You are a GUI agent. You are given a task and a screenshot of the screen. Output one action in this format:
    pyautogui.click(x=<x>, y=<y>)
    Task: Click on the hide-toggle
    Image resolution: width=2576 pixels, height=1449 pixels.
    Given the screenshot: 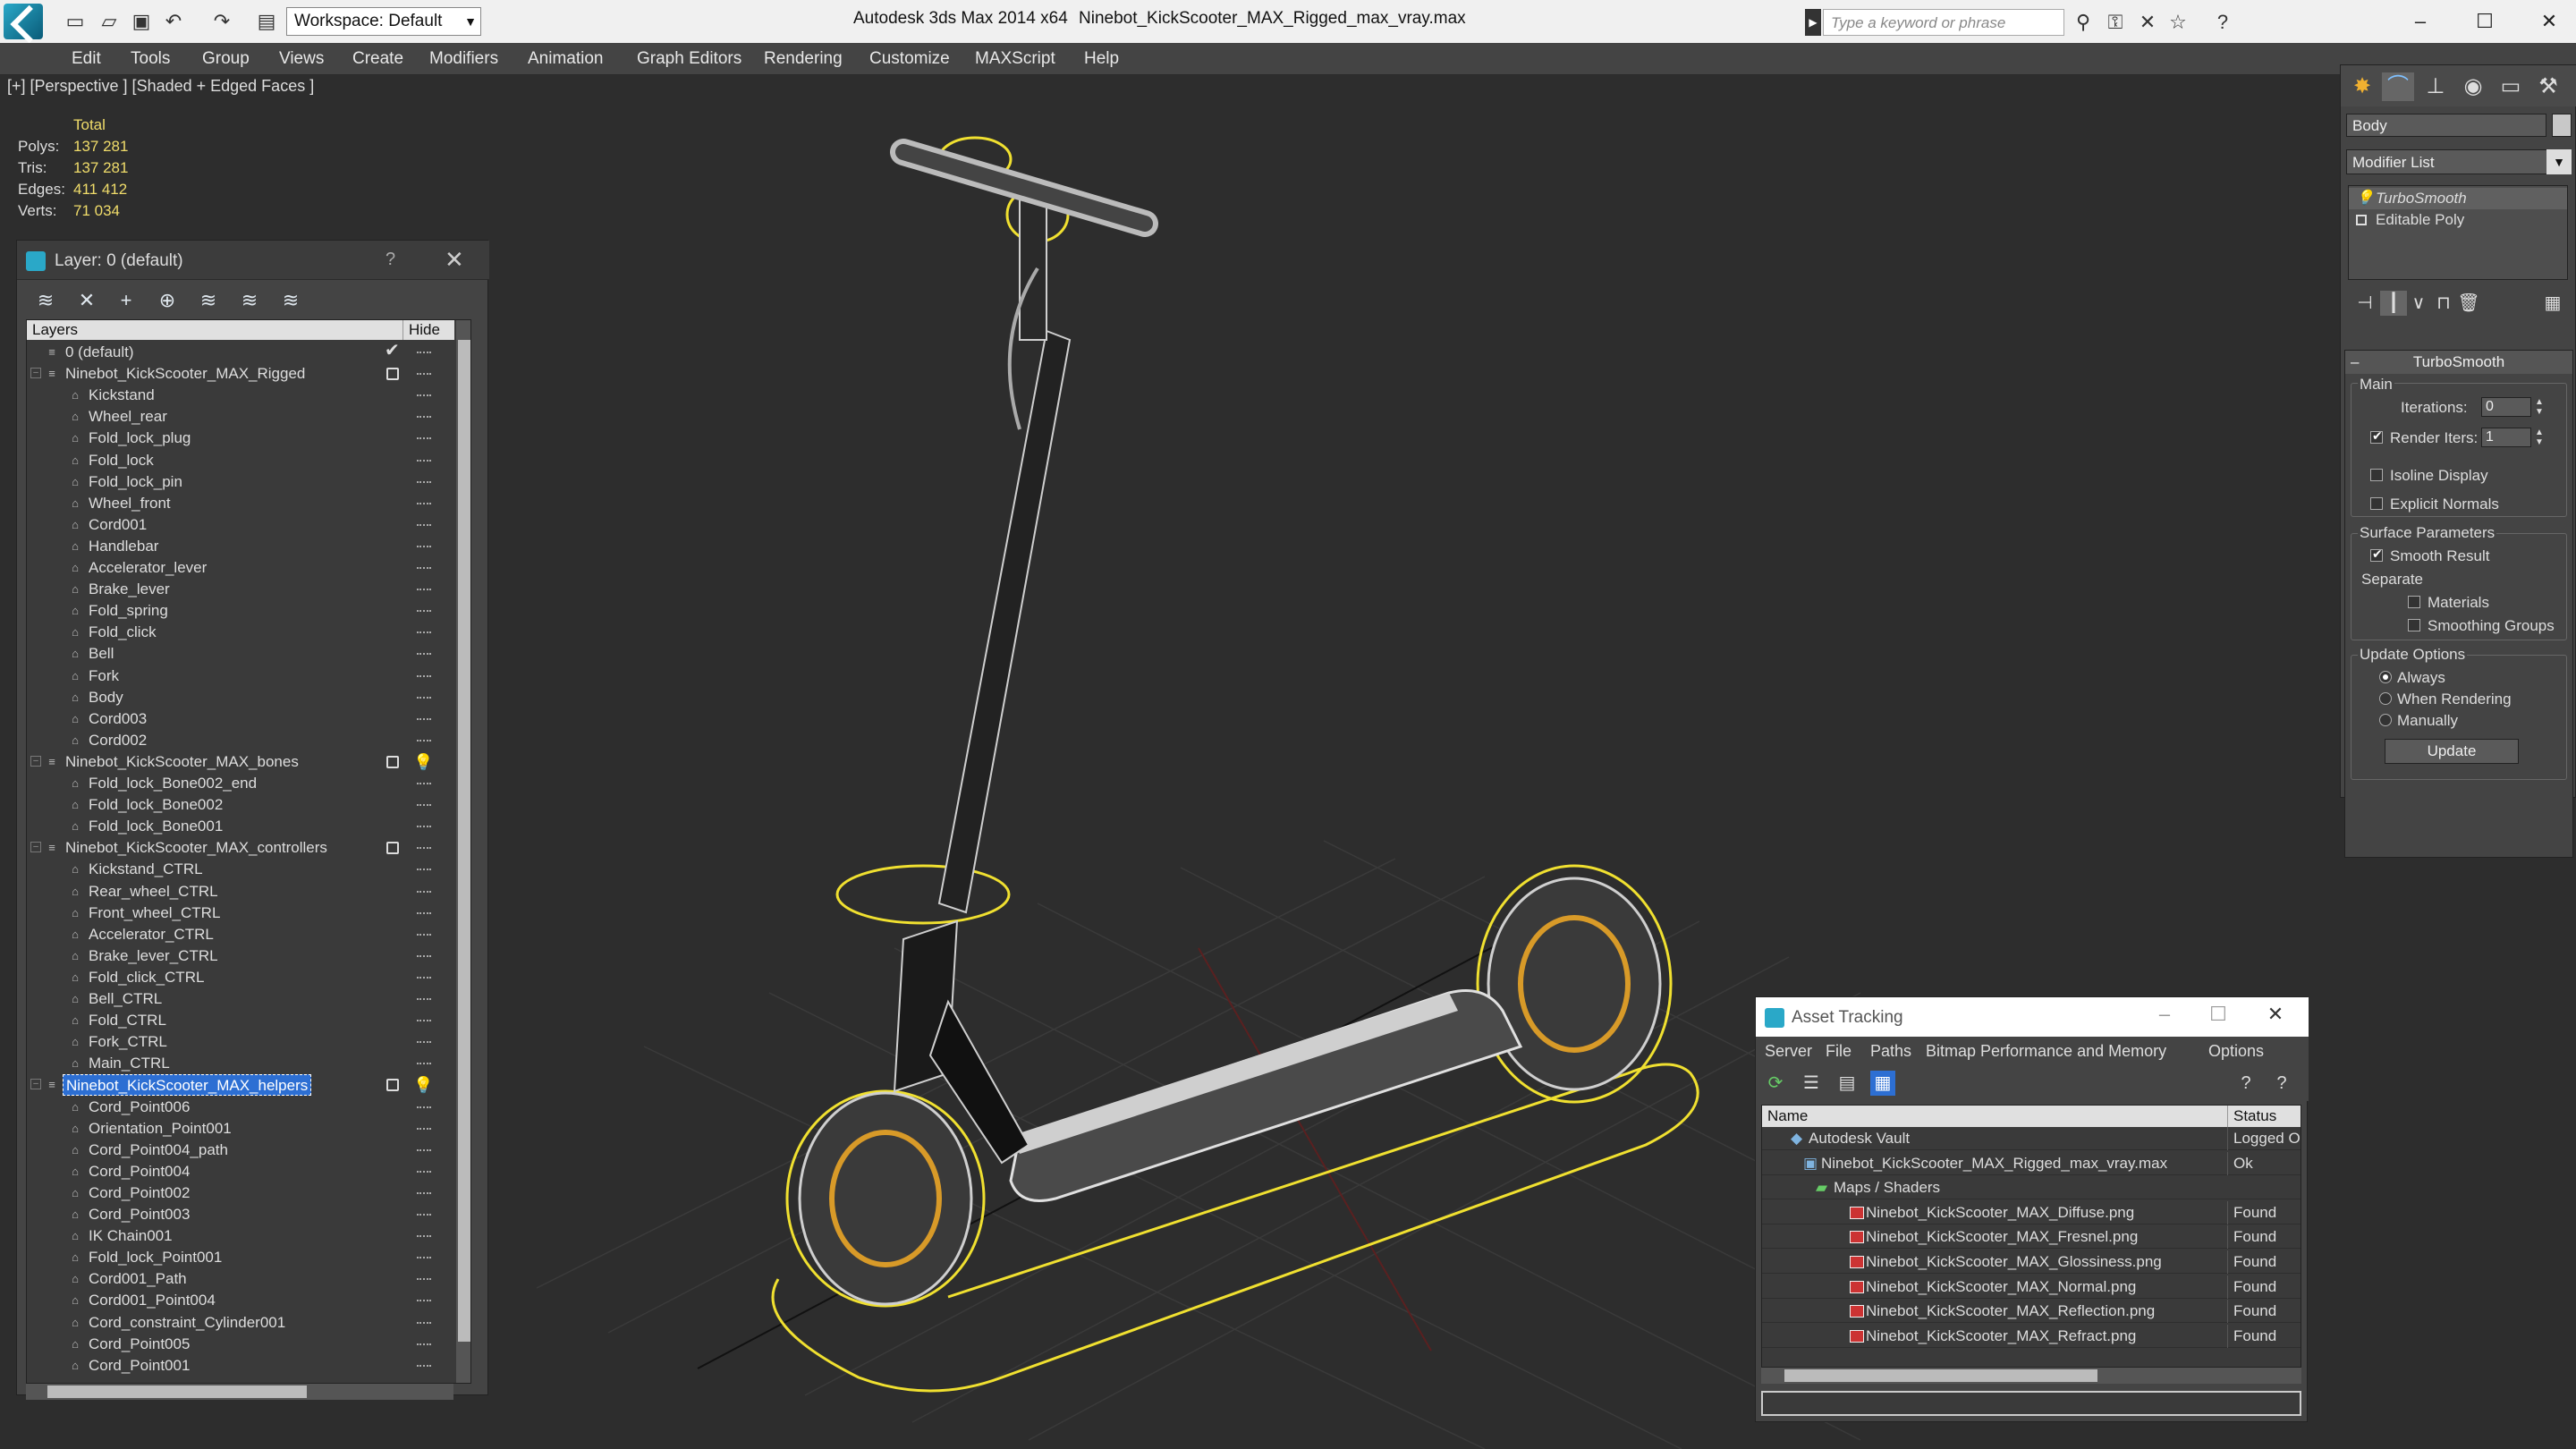 What is the action you would take?
    pyautogui.click(x=392, y=374)
    